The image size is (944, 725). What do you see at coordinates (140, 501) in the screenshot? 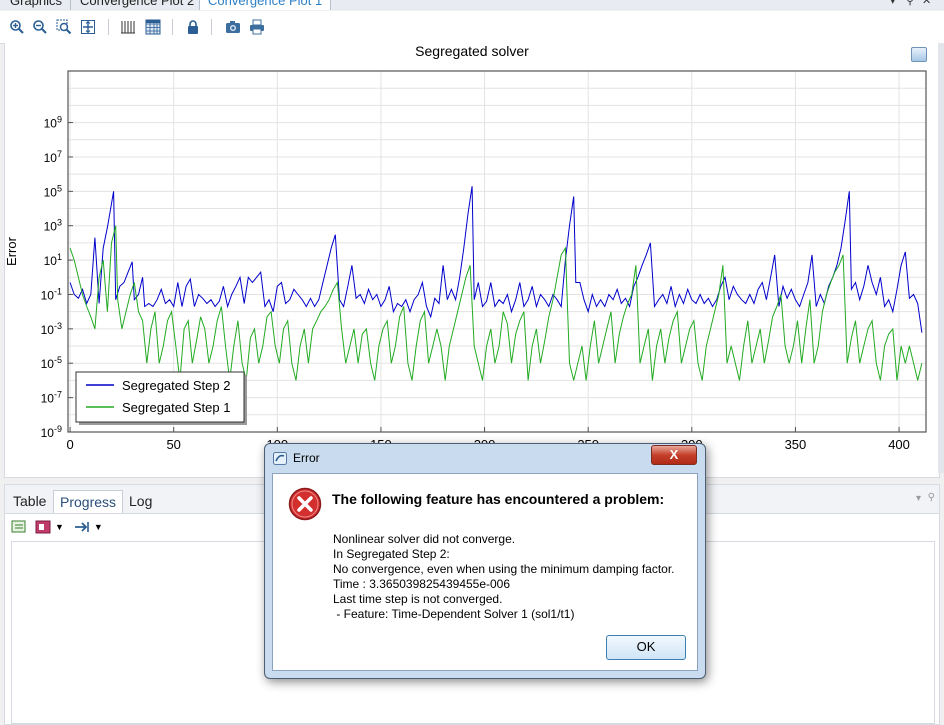
I see `tab-log: Log` at bounding box center [140, 501].